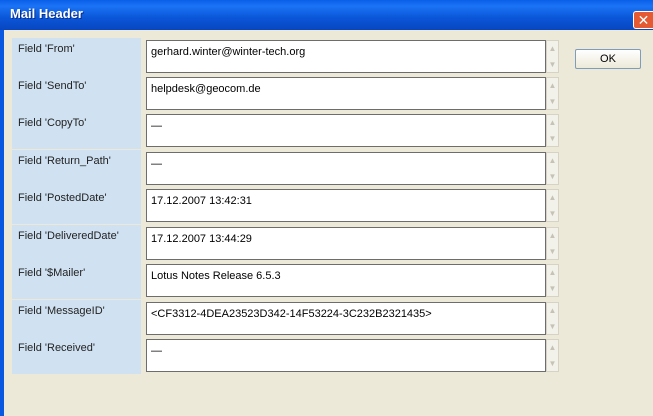 The width and height of the screenshot is (653, 416). Describe the element at coordinates (76, 243) in the screenshot. I see `field-label-cell: Field 'DeliveredDate'` at that location.